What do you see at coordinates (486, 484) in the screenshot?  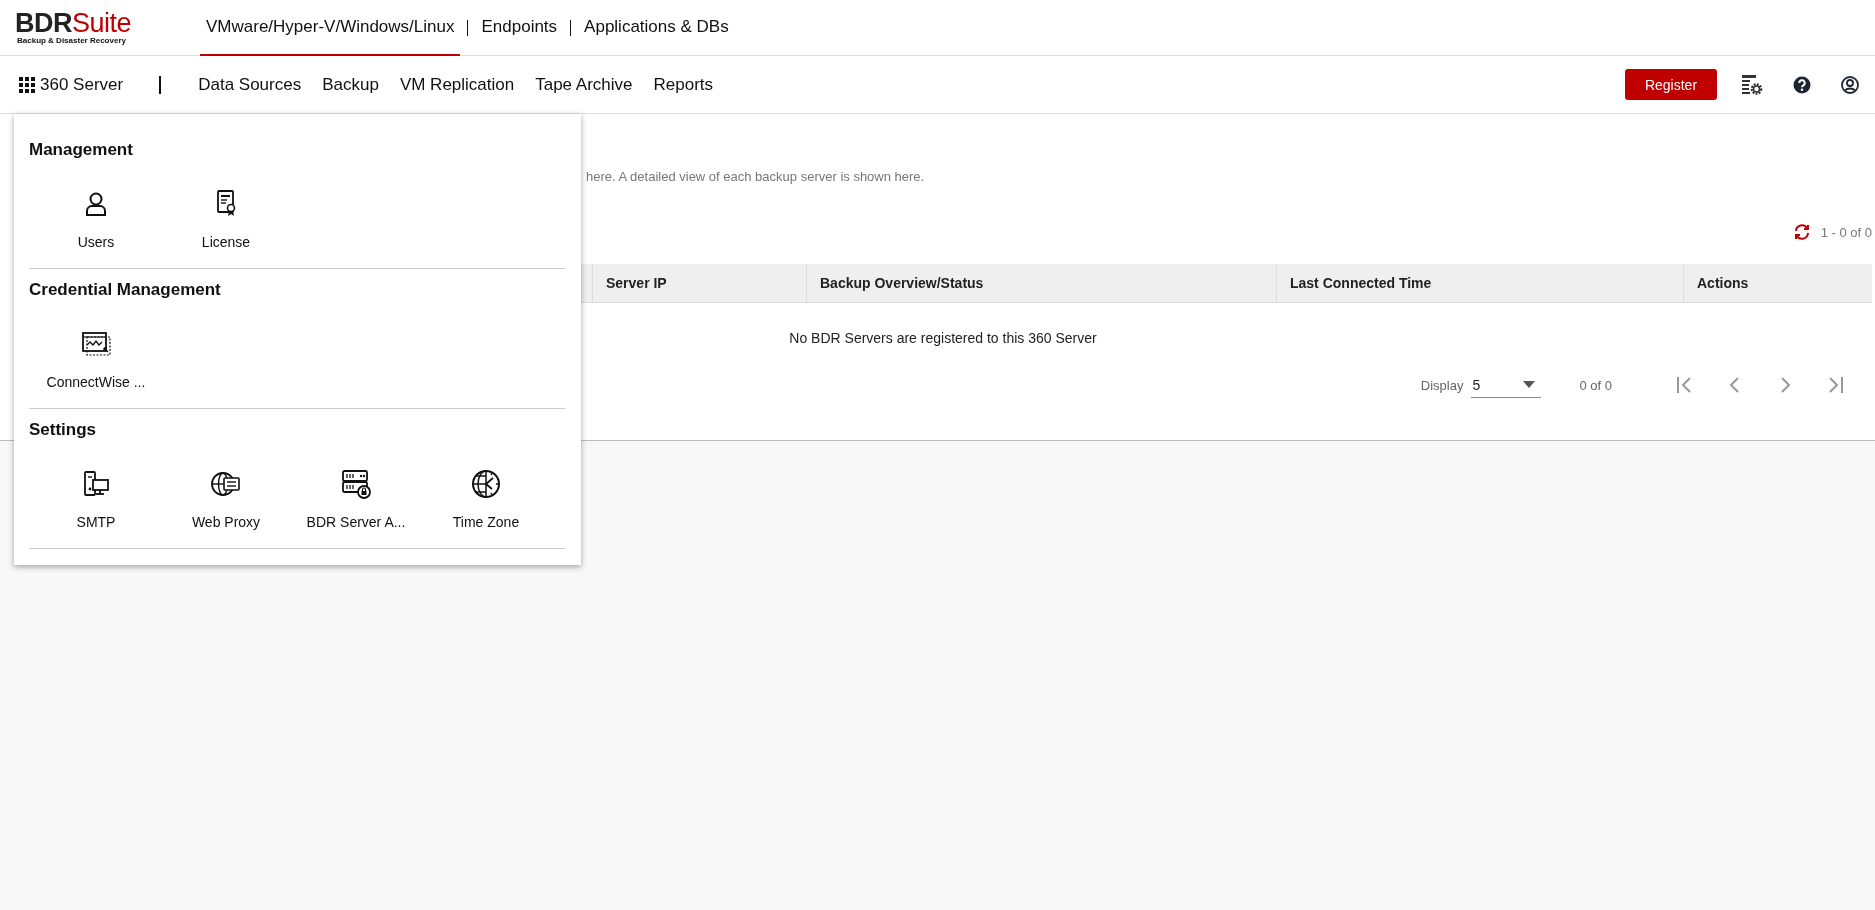 I see `globe-clock-icon` at bounding box center [486, 484].